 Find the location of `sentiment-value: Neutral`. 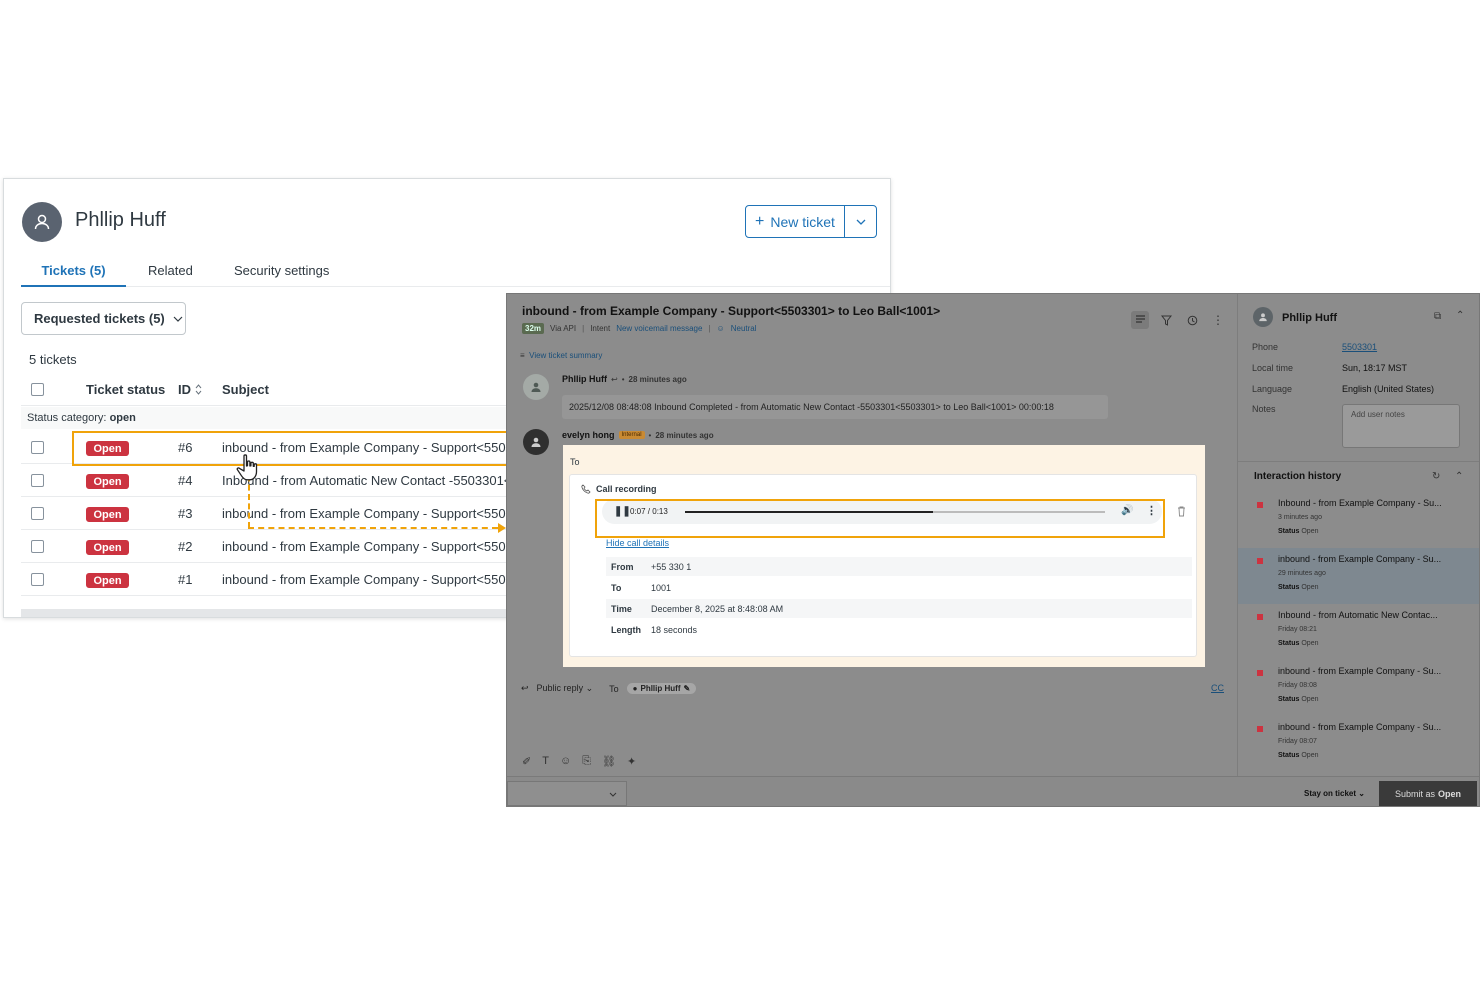

sentiment-value: Neutral is located at coordinates (743, 328).